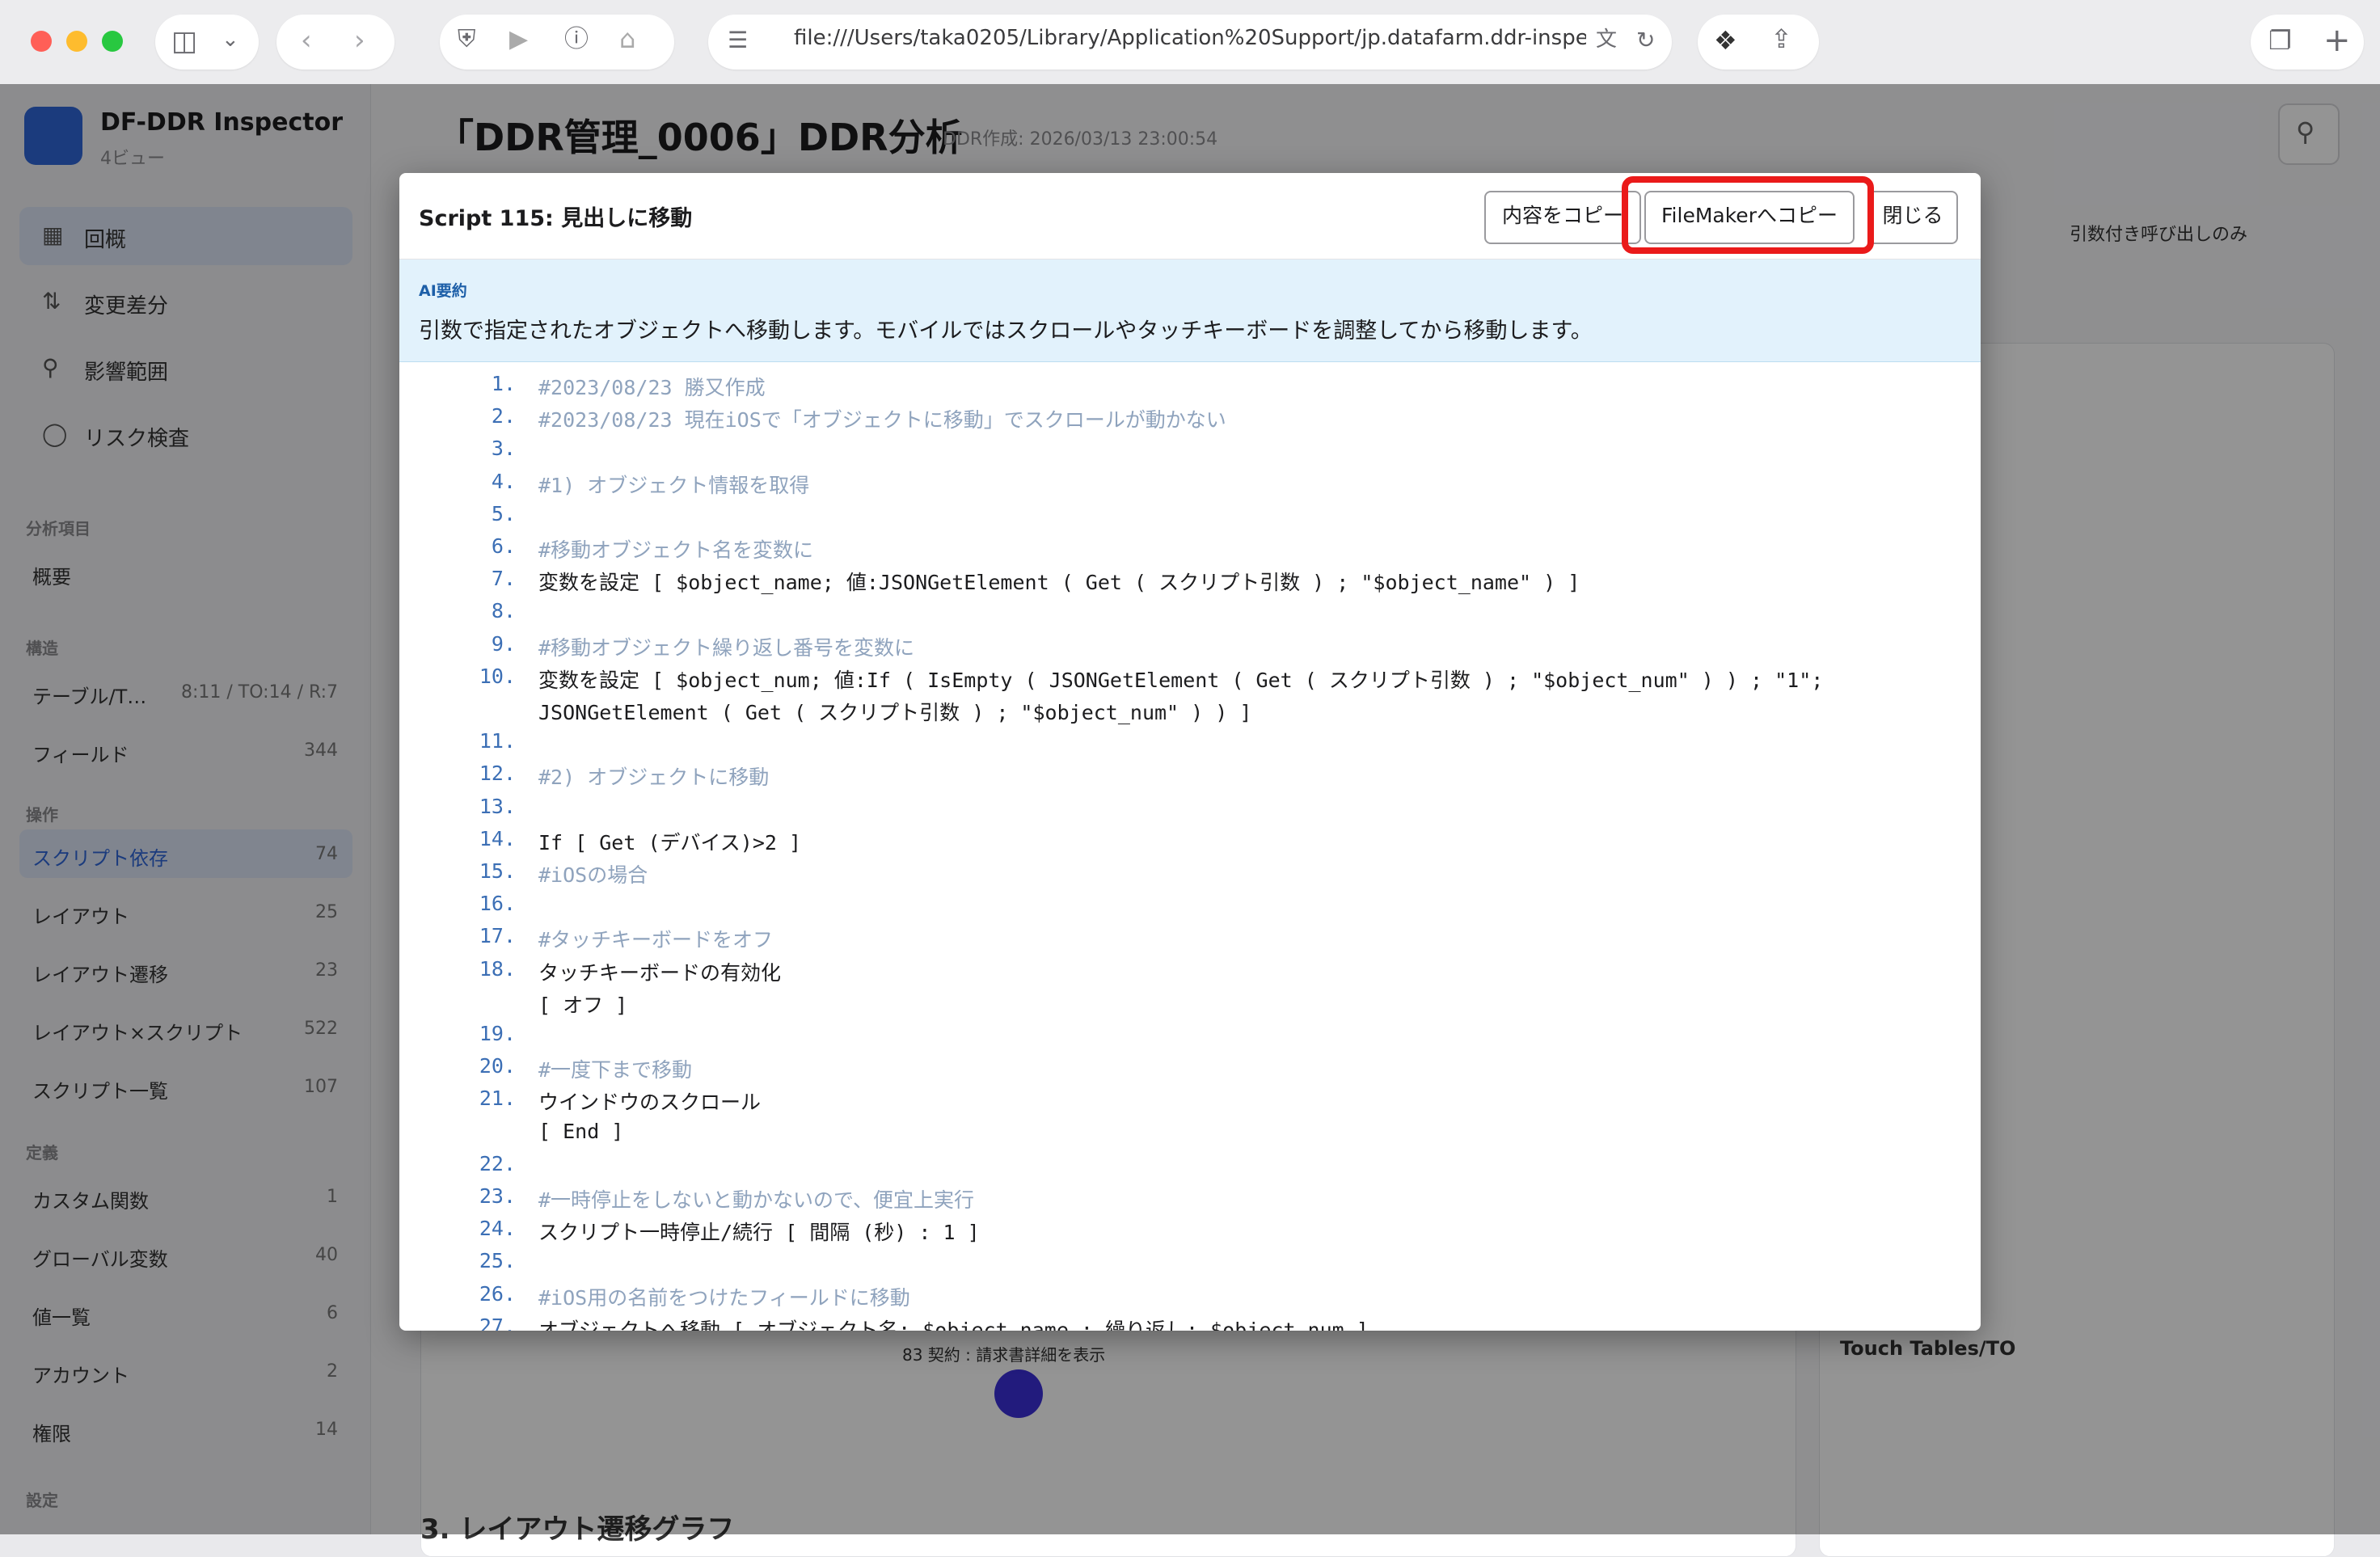 The image size is (2380, 1557). What do you see at coordinates (674, 485) in the screenshot?
I see `code-comment: #1) オブジェクト情報を取得` at bounding box center [674, 485].